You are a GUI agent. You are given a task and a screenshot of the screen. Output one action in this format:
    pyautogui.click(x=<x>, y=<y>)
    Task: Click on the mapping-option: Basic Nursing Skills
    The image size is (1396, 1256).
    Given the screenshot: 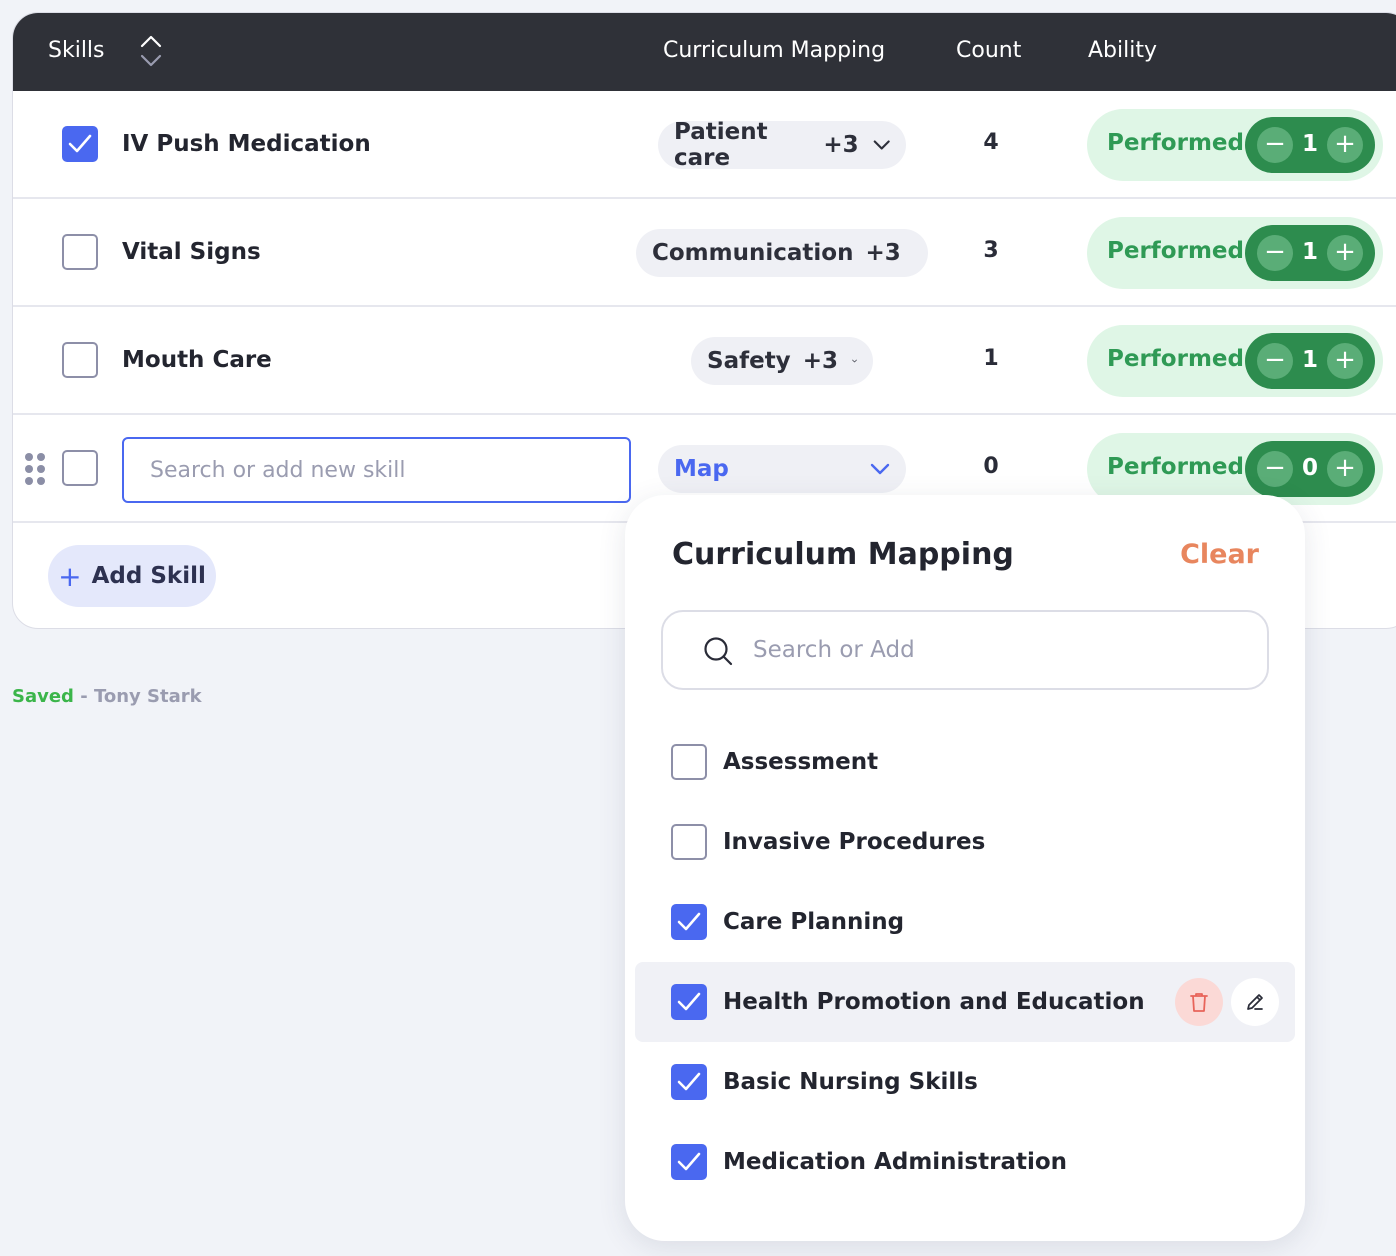 What is the action you would take?
    pyautogui.click(x=965, y=1082)
    